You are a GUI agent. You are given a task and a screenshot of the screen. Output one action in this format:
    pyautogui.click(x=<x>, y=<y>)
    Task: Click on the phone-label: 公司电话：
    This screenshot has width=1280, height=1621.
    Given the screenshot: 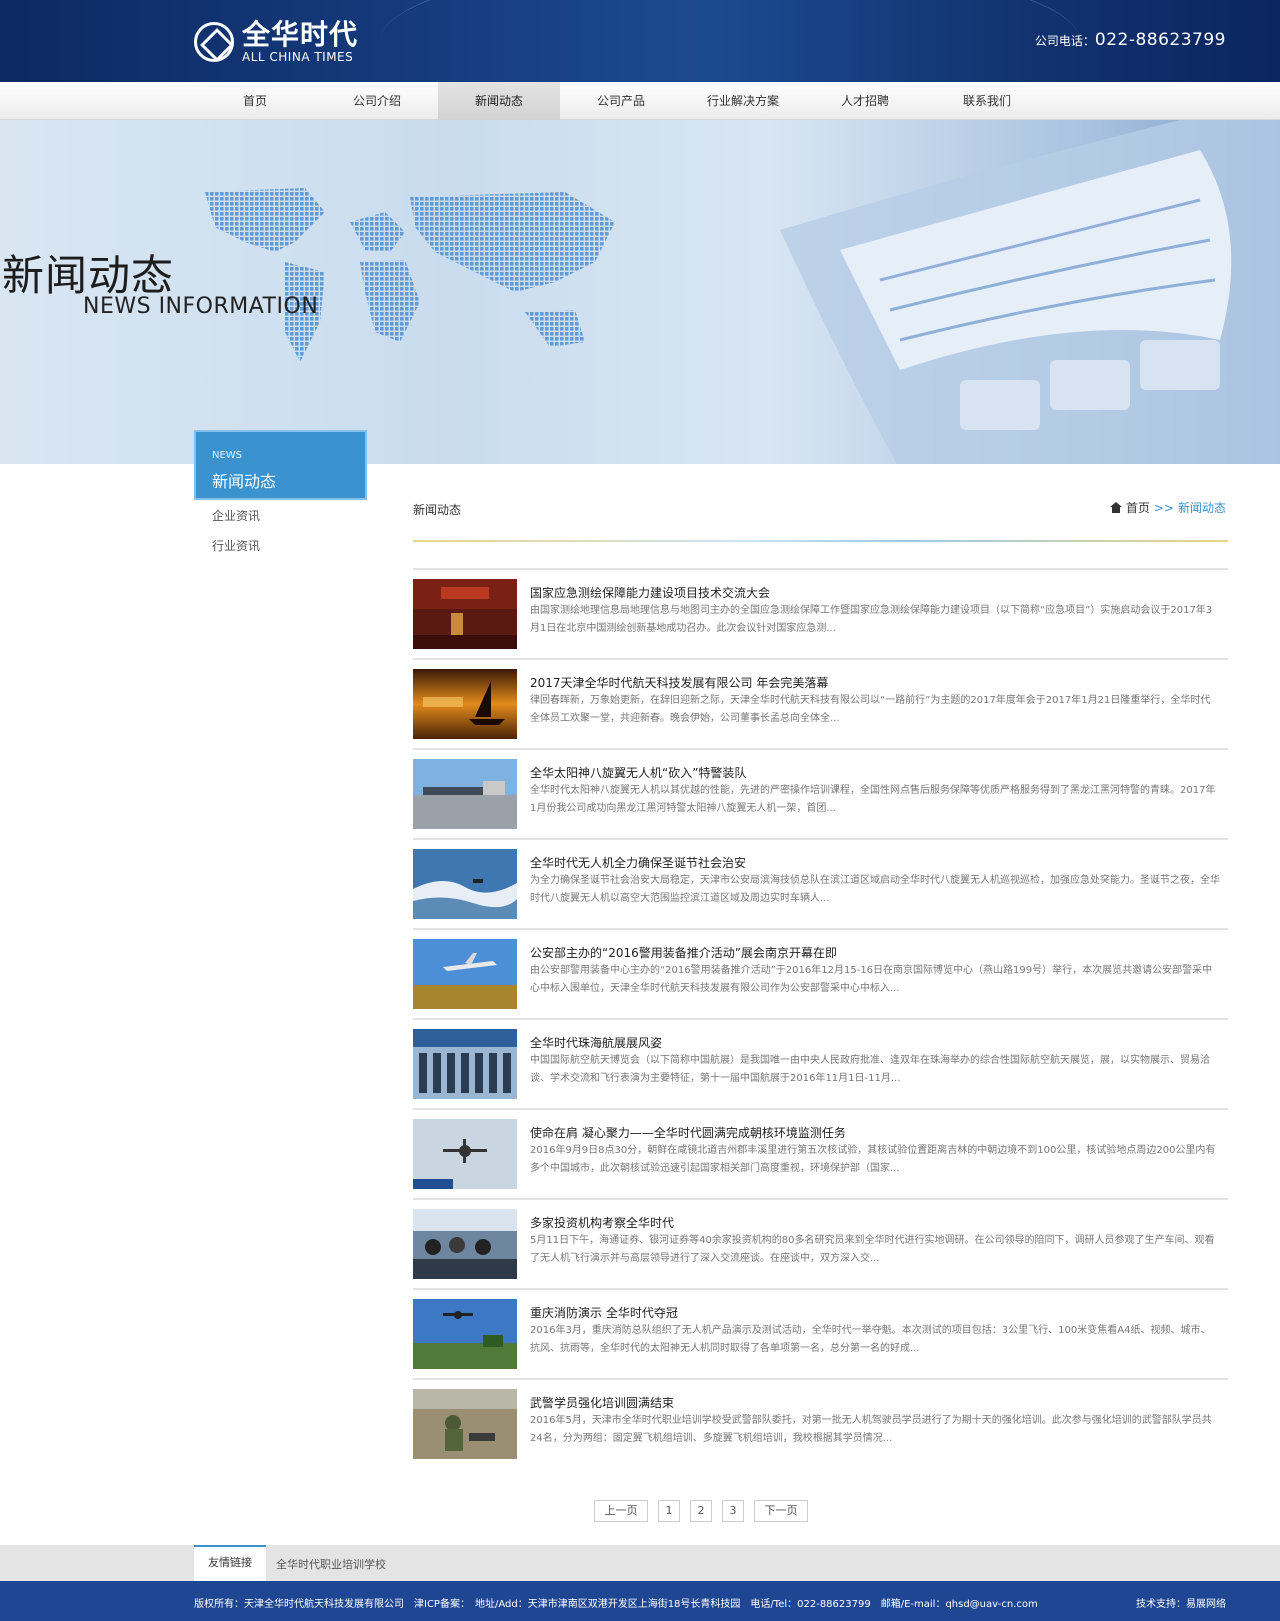 What is the action you would take?
    pyautogui.click(x=1064, y=41)
    